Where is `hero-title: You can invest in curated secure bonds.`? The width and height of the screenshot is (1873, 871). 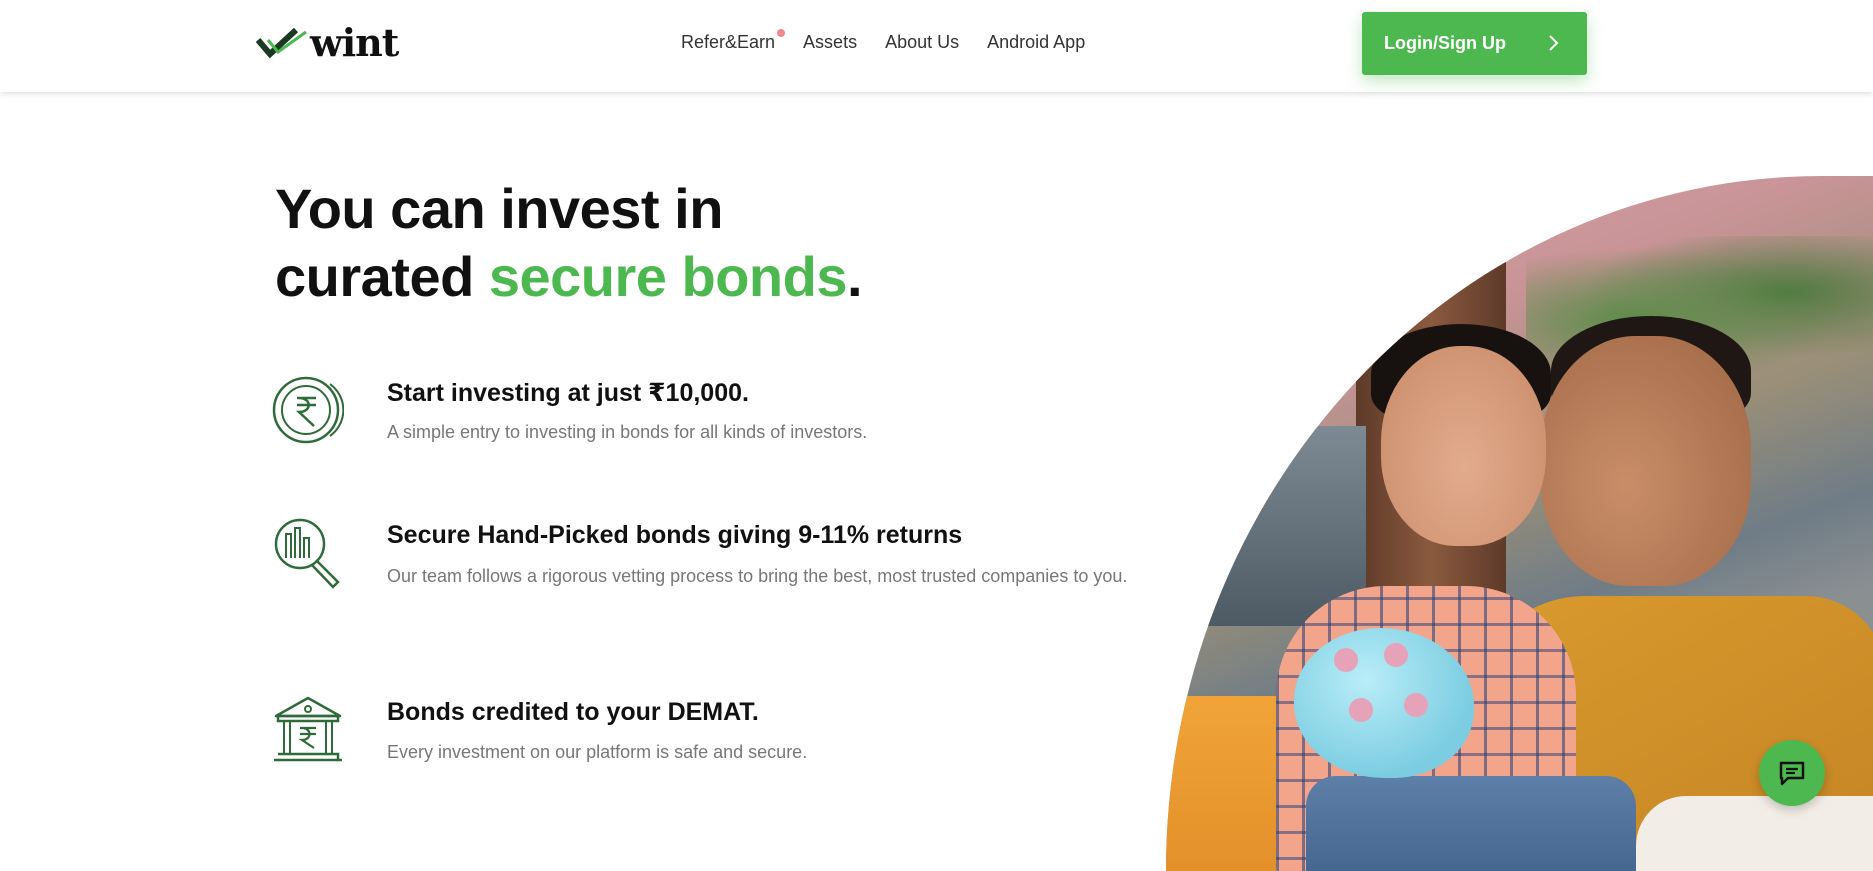
hero-title: You can invest in curated secure bonds. is located at coordinates (625, 243).